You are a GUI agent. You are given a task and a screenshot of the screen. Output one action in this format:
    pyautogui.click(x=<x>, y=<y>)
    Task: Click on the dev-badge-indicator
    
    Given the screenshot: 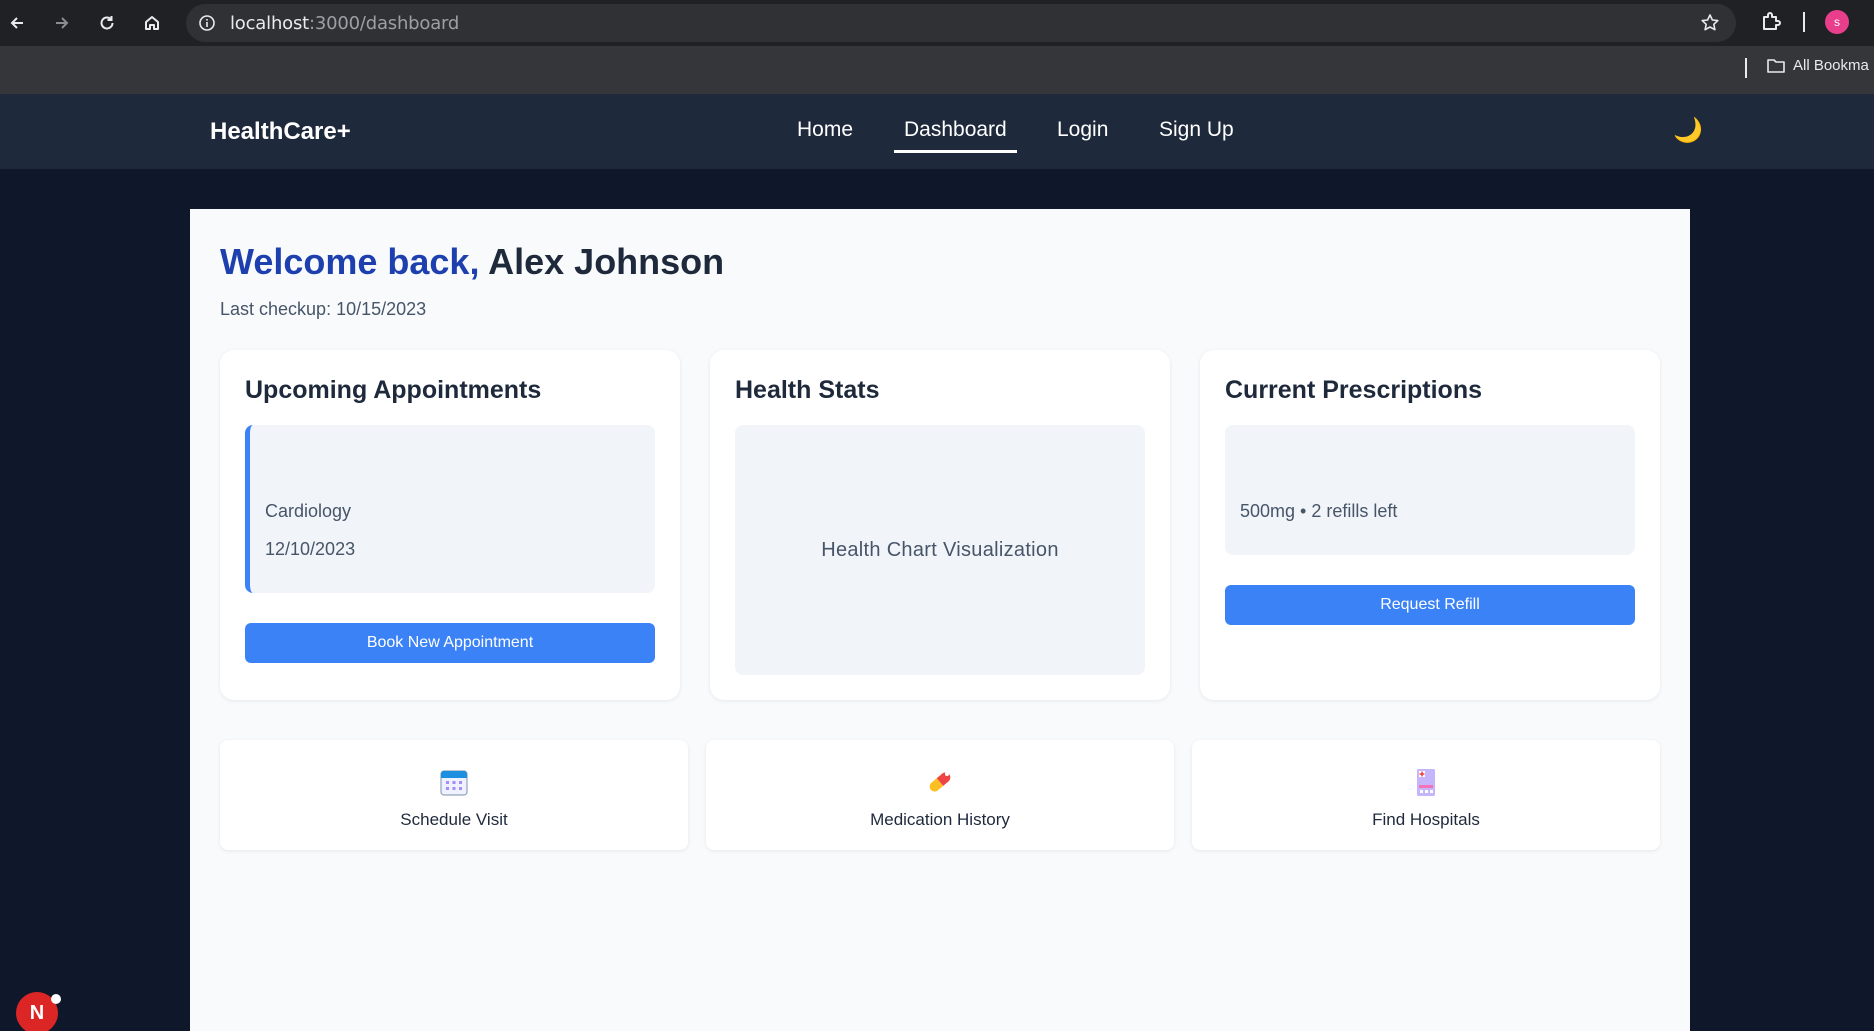 What is the action you would take?
    pyautogui.click(x=56, y=999)
    